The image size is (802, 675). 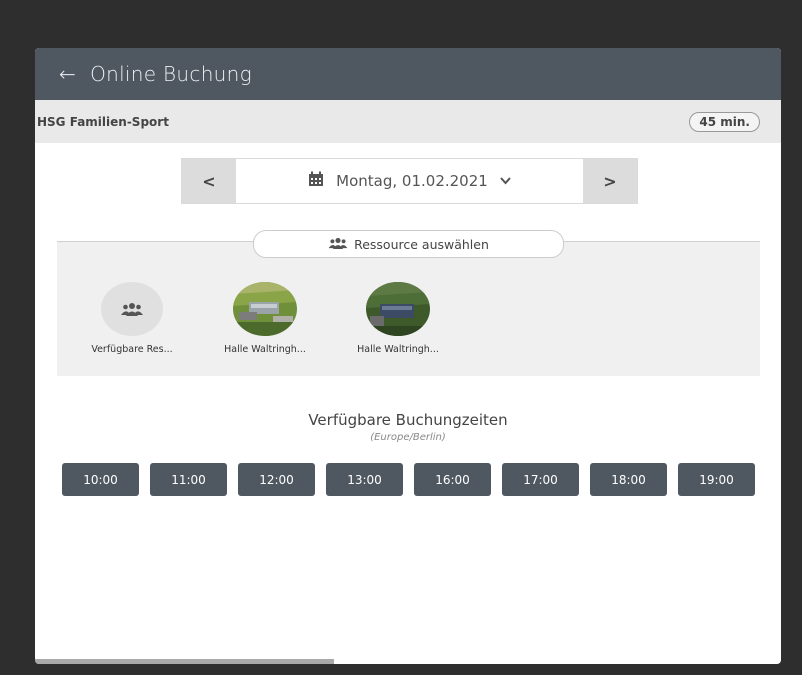 What do you see at coordinates (421, 244) in the screenshot?
I see `select-resource-label: Ressource auswählen` at bounding box center [421, 244].